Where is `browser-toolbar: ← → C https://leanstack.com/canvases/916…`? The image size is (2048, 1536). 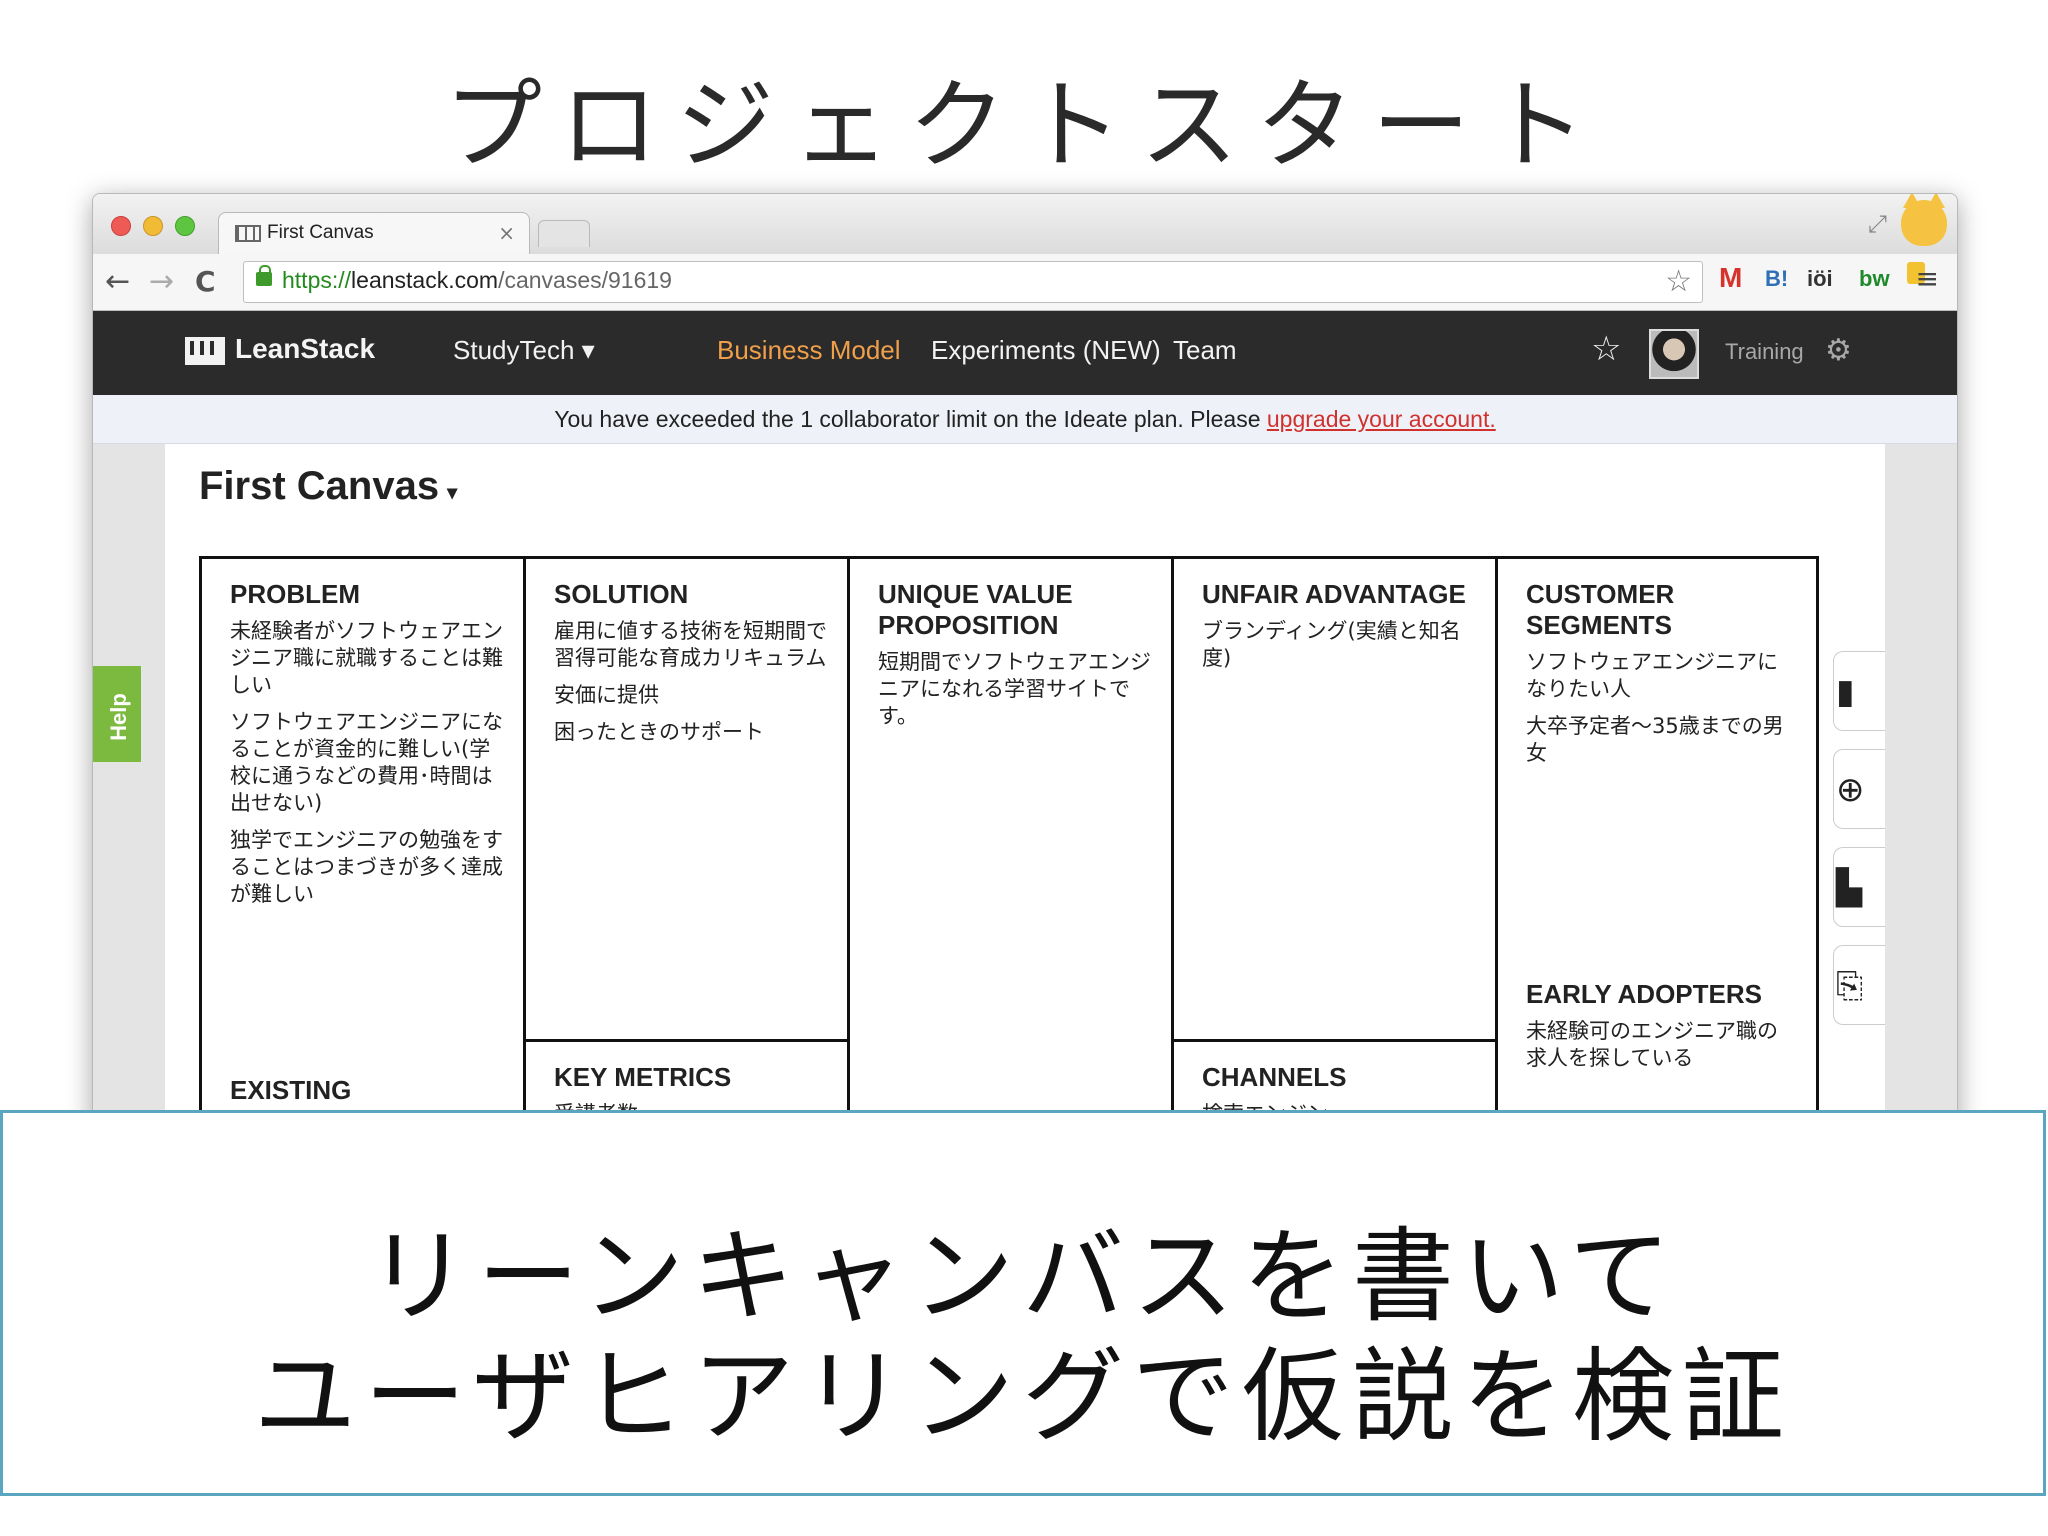
browser-toolbar: ← → C https://leanstack.com/canvases/916… is located at coordinates (1025, 282).